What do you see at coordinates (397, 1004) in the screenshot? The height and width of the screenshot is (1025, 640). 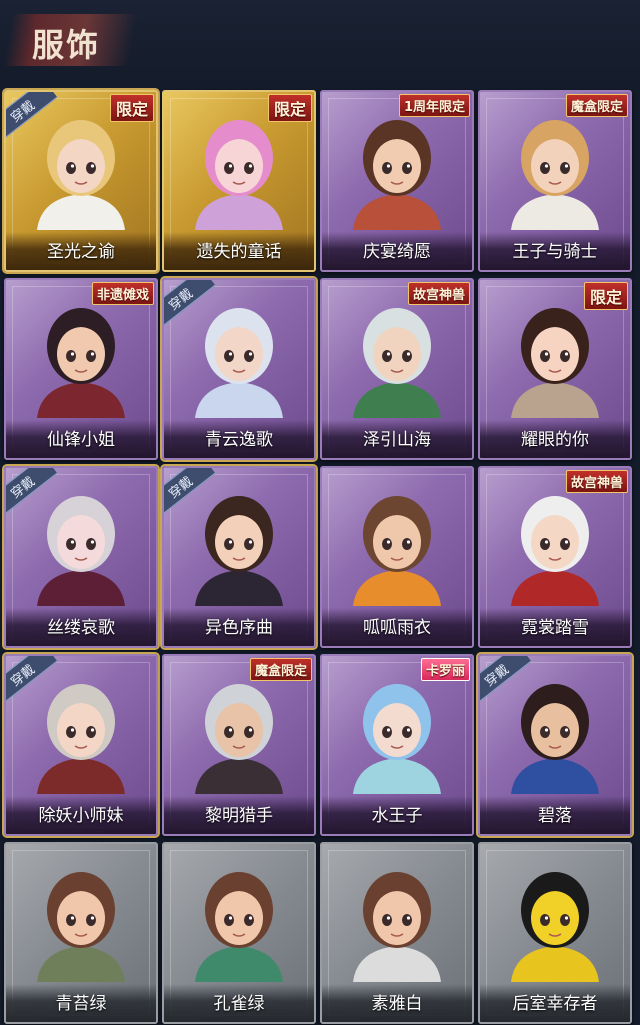 I see `costume-name: 素雅白` at bounding box center [397, 1004].